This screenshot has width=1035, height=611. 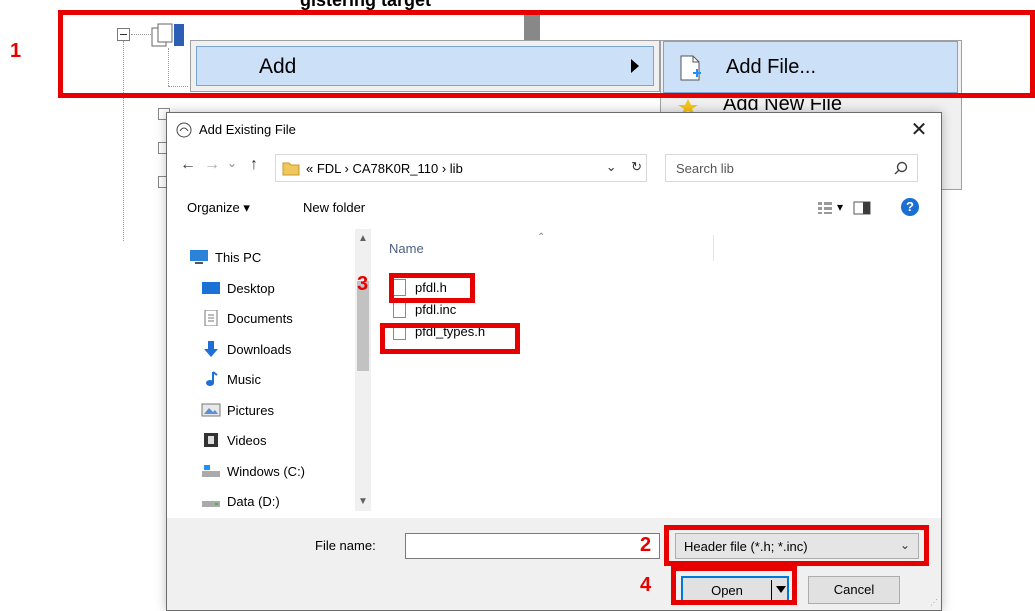 What do you see at coordinates (212, 165) in the screenshot?
I see `forward-arrow-icon: →` at bounding box center [212, 165].